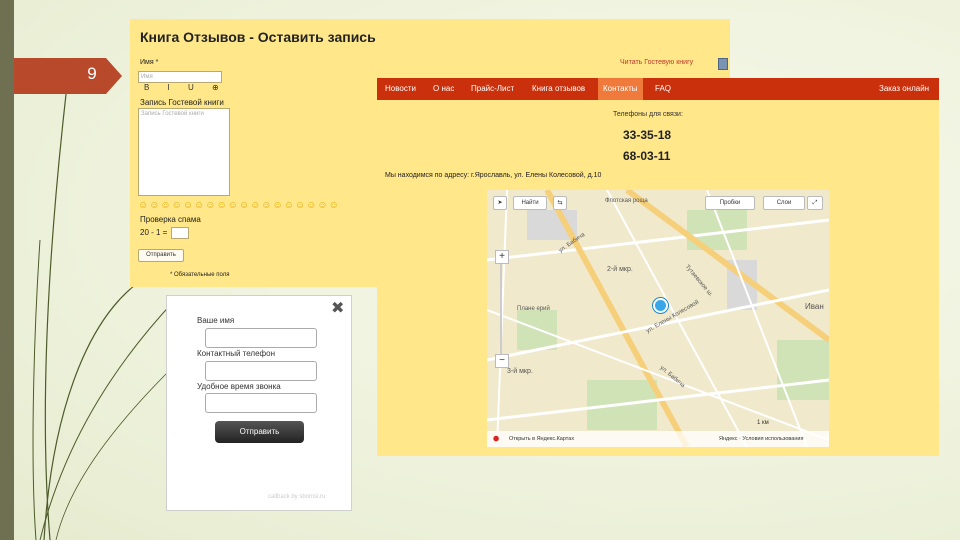 This screenshot has width=960, height=540. Describe the element at coordinates (502, 257) in the screenshot. I see `zoom-in-icon: +` at that location.